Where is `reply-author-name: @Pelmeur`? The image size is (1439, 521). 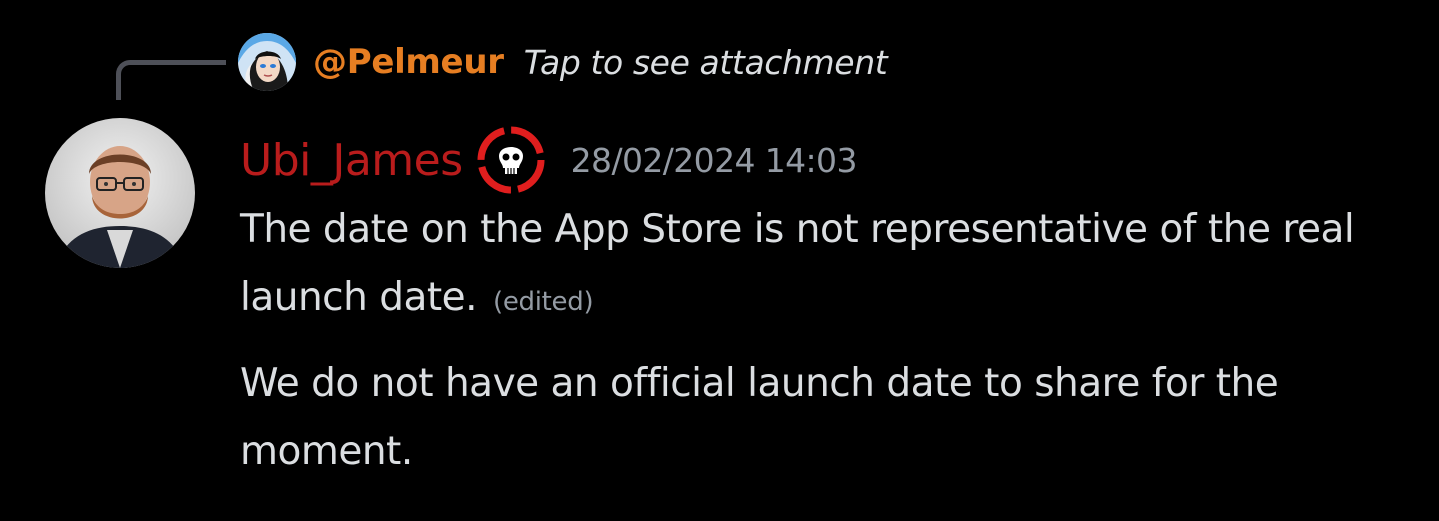 reply-author-name: @Pelmeur is located at coordinates (408, 62).